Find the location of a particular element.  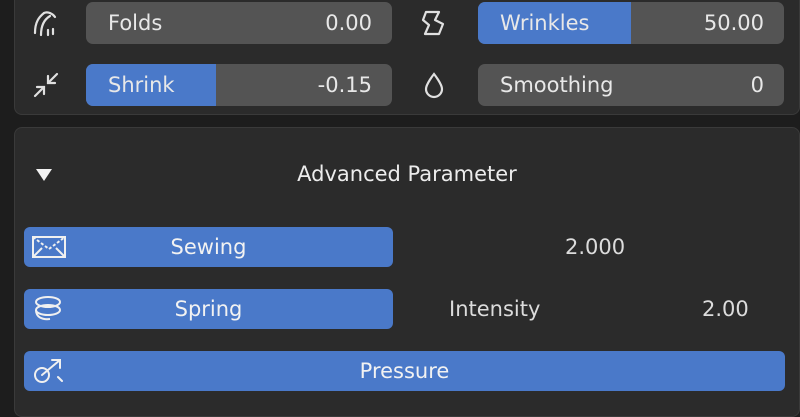

advanced-parameter-header: Advanced Parameter is located at coordinates (407, 174).